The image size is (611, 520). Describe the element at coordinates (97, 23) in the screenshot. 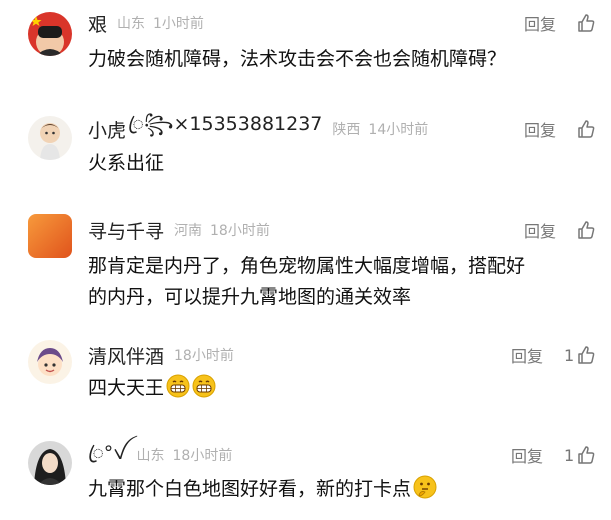

I see `username: 艰` at that location.